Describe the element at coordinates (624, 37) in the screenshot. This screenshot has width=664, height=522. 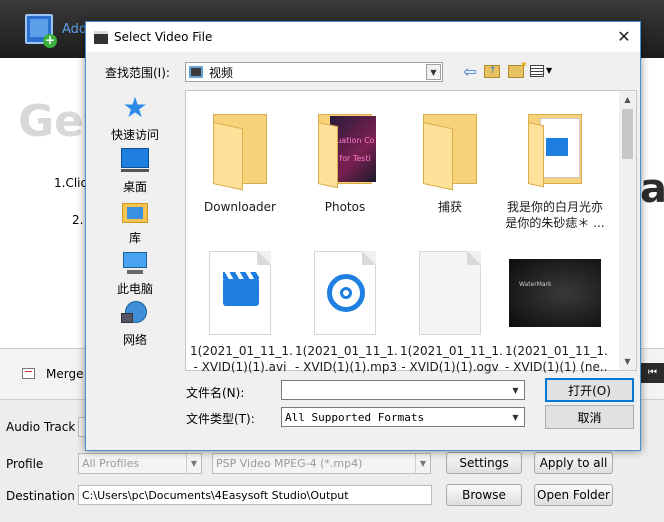
I see `close-icon: ✕` at that location.